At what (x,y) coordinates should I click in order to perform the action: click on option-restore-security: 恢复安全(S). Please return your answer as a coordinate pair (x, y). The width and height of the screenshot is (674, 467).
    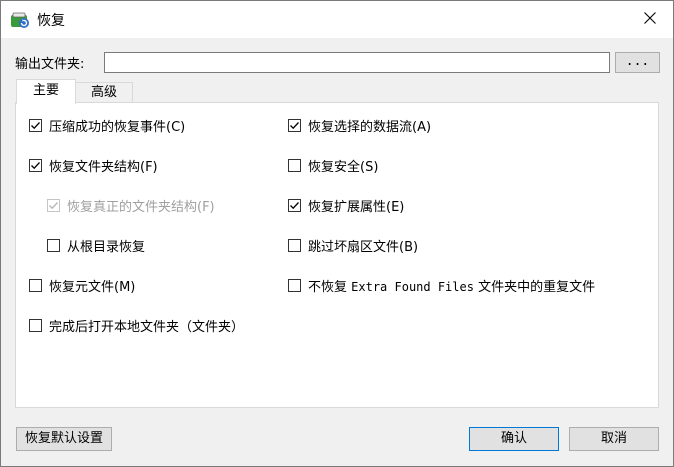
    Looking at the image, I should click on (333, 165).